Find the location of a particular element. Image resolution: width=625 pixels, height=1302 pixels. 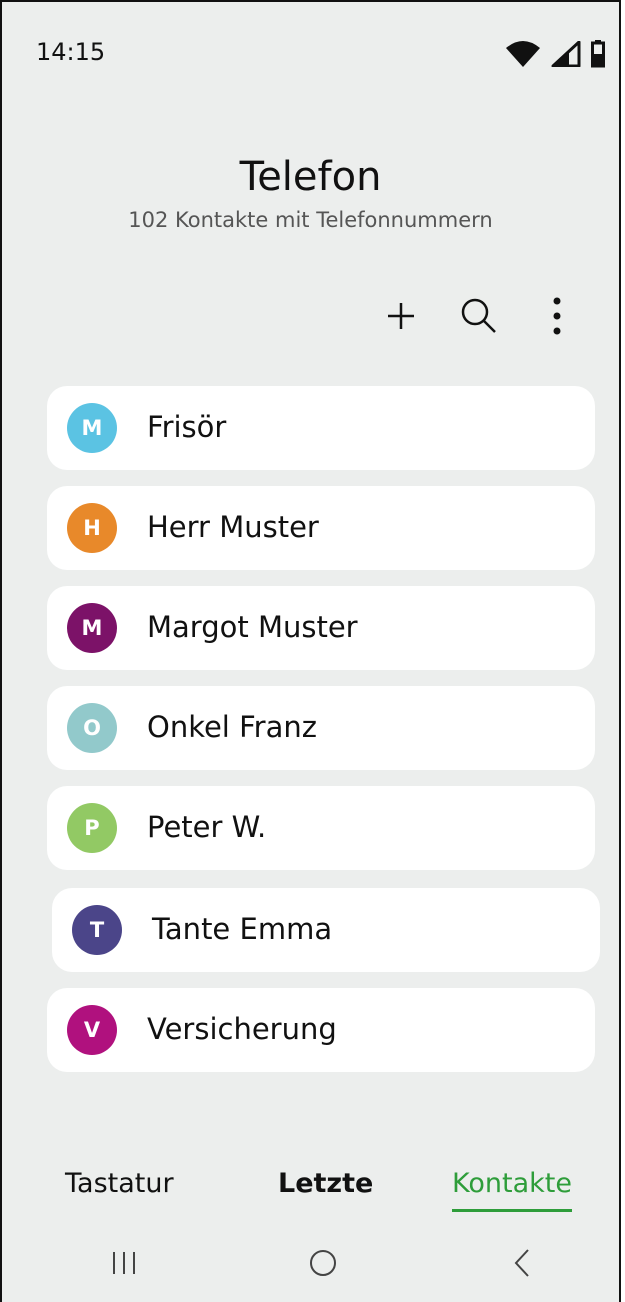

contact-item: M Frisör is located at coordinates (321, 428).